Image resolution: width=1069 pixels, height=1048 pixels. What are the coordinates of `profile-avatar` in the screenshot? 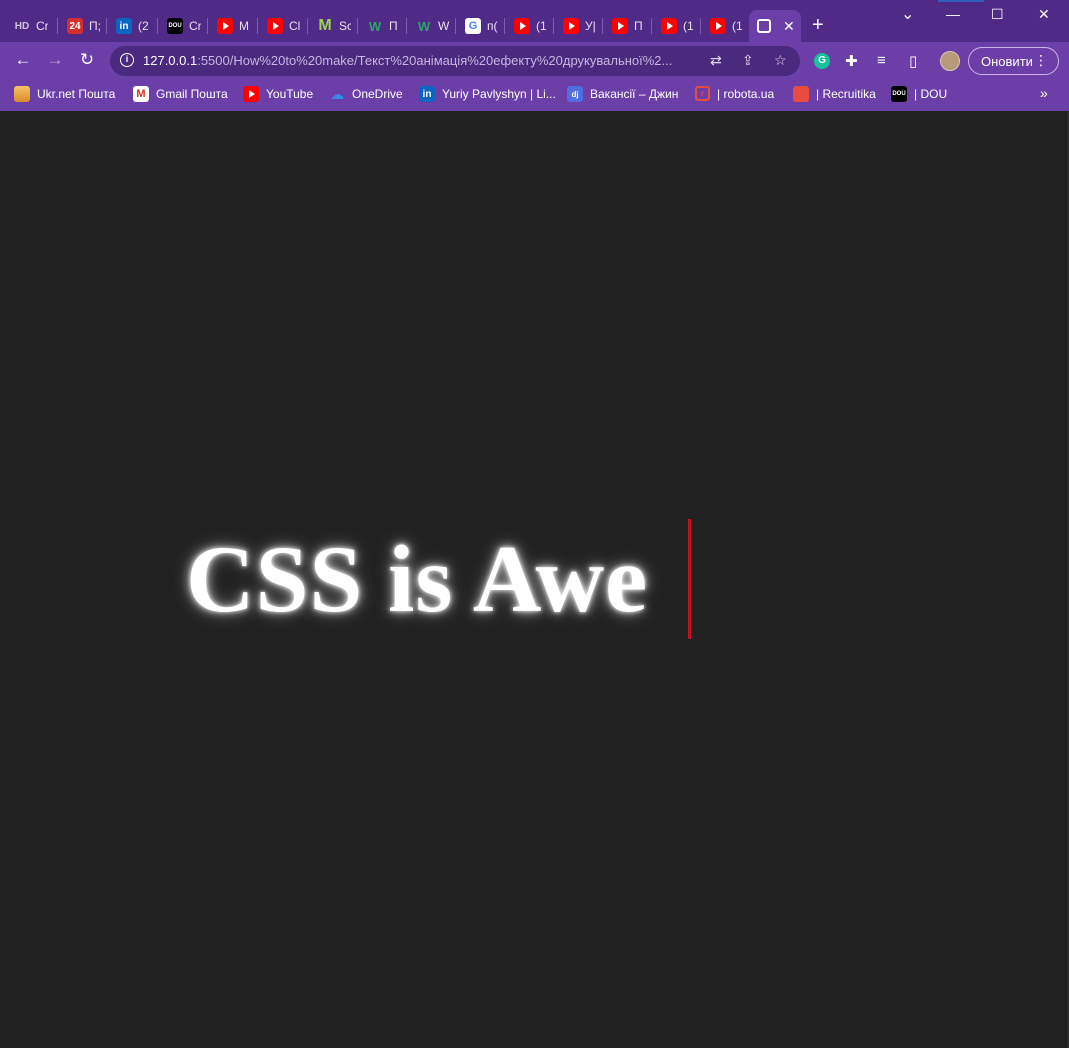 It's located at (950, 61).